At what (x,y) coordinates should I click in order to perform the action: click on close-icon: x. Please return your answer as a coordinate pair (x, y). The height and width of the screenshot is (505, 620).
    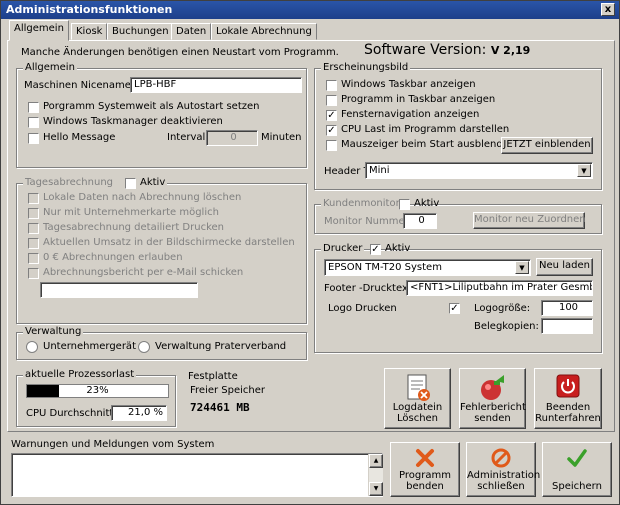
    Looking at the image, I should click on (608, 9).